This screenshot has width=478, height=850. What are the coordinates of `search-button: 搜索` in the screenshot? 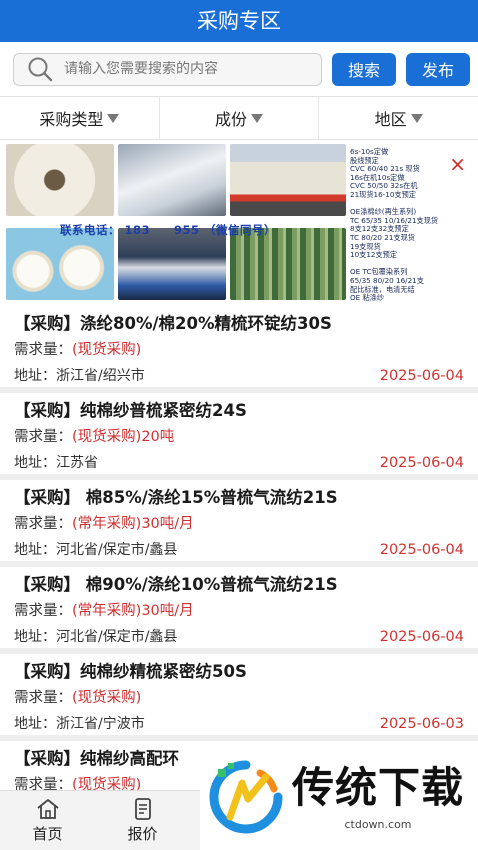 It's located at (364, 69).